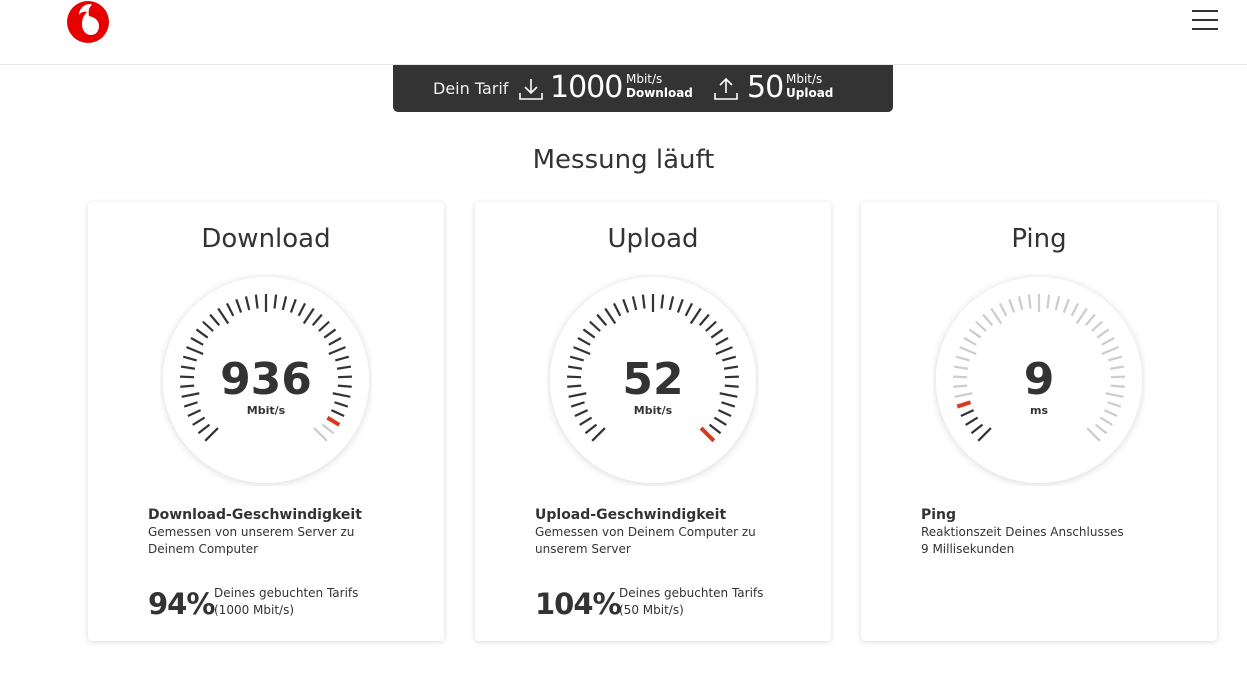 This screenshot has width=1247, height=674. Describe the element at coordinates (623, 32) in the screenshot. I see `top-bar` at that location.